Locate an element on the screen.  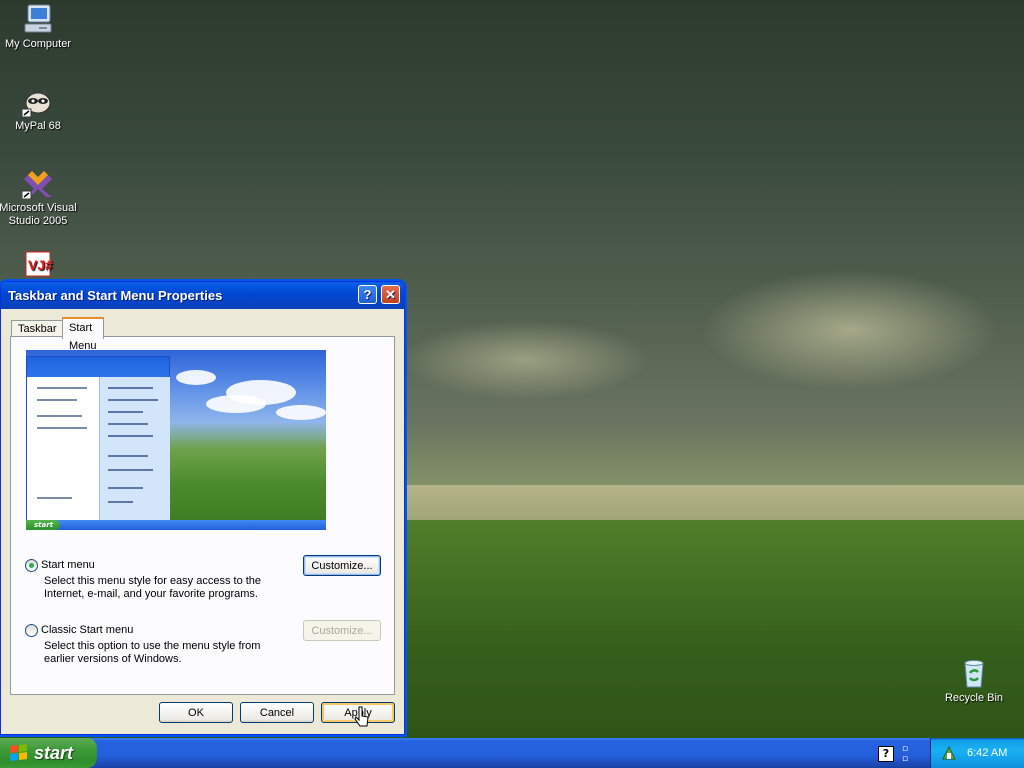
svg-text: VJ# is located at coordinates (40, 265).